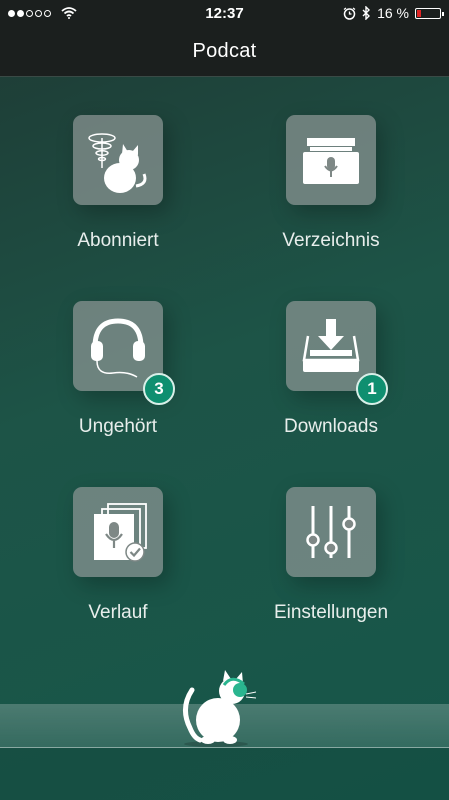 This screenshot has width=449, height=800. I want to click on status-bar: 12:37 16 %, so click(224, 14).